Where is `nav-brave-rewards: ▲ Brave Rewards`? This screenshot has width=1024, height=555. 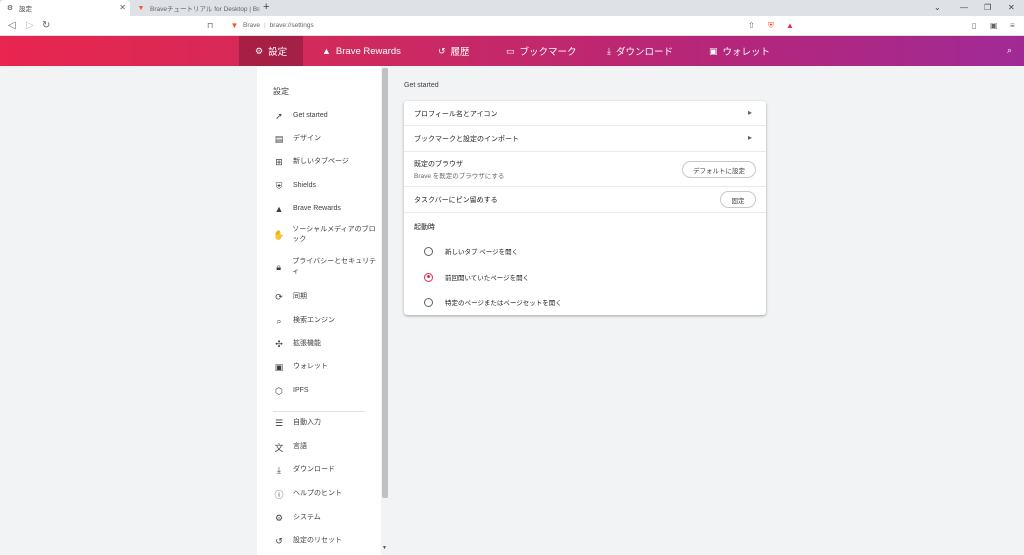
nav-brave-rewards: ▲ Brave Rewards is located at coordinates (361, 51).